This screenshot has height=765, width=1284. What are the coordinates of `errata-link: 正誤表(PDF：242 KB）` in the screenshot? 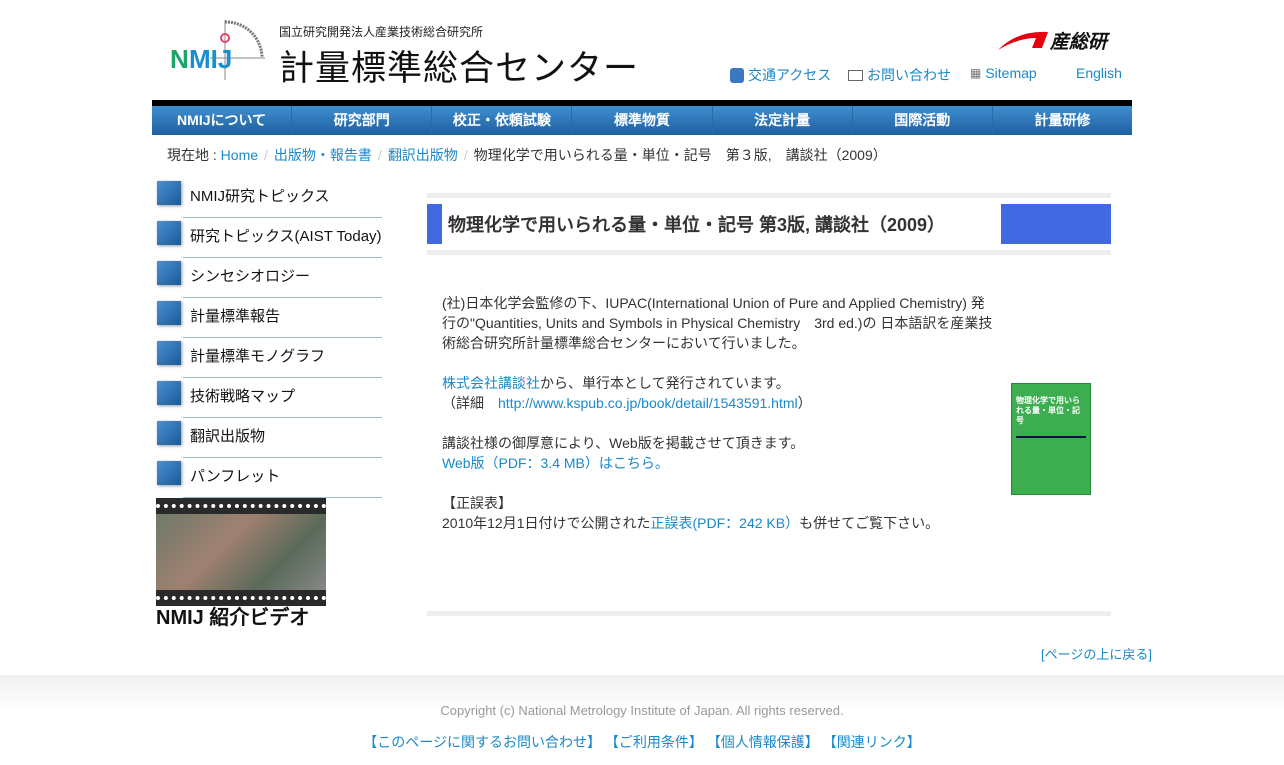 It's located at (725, 523).